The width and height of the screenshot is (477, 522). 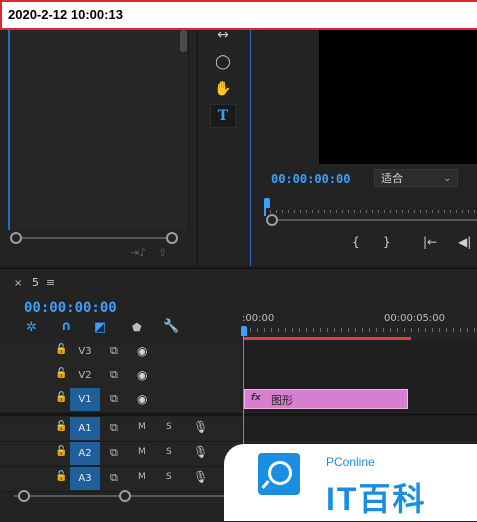 What do you see at coordinates (238, 414) in the screenshot?
I see `video-audio-divider` at bounding box center [238, 414].